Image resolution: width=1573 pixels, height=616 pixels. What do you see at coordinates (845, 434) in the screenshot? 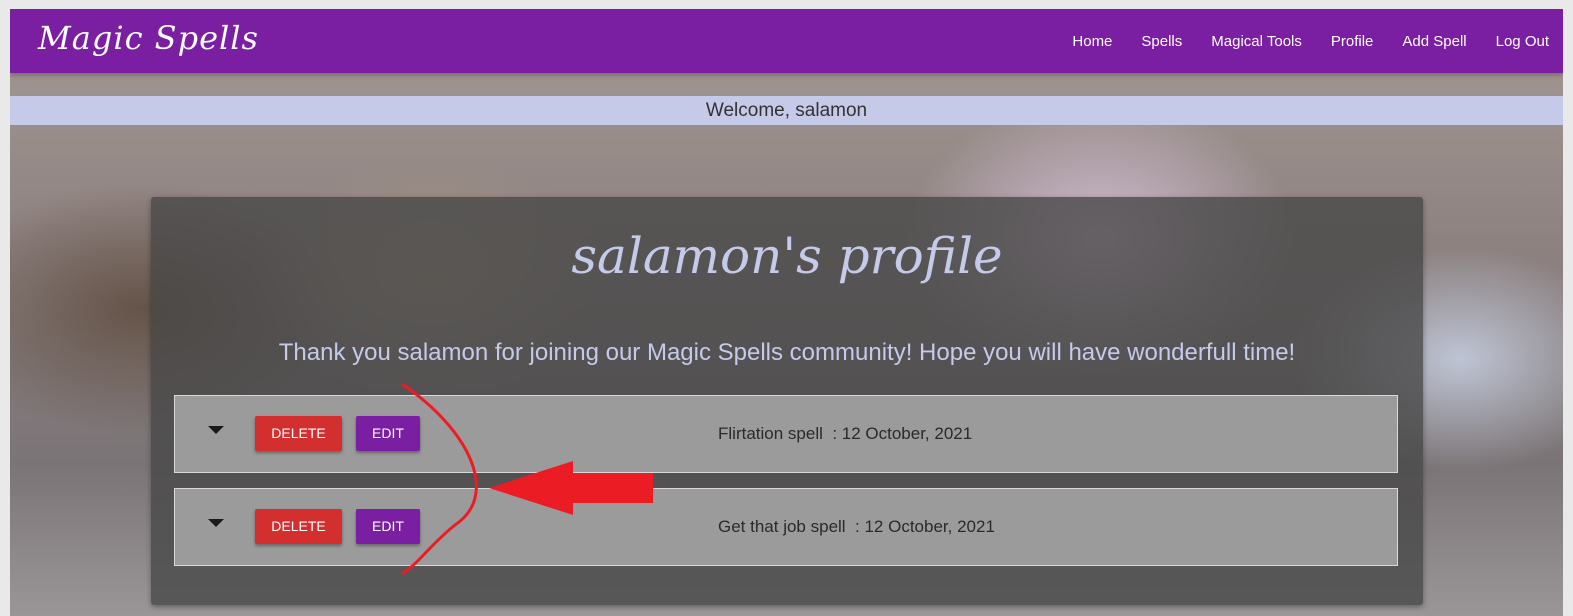
I see `spell-row-title: Flirtation spell : 12 October, 2021` at bounding box center [845, 434].